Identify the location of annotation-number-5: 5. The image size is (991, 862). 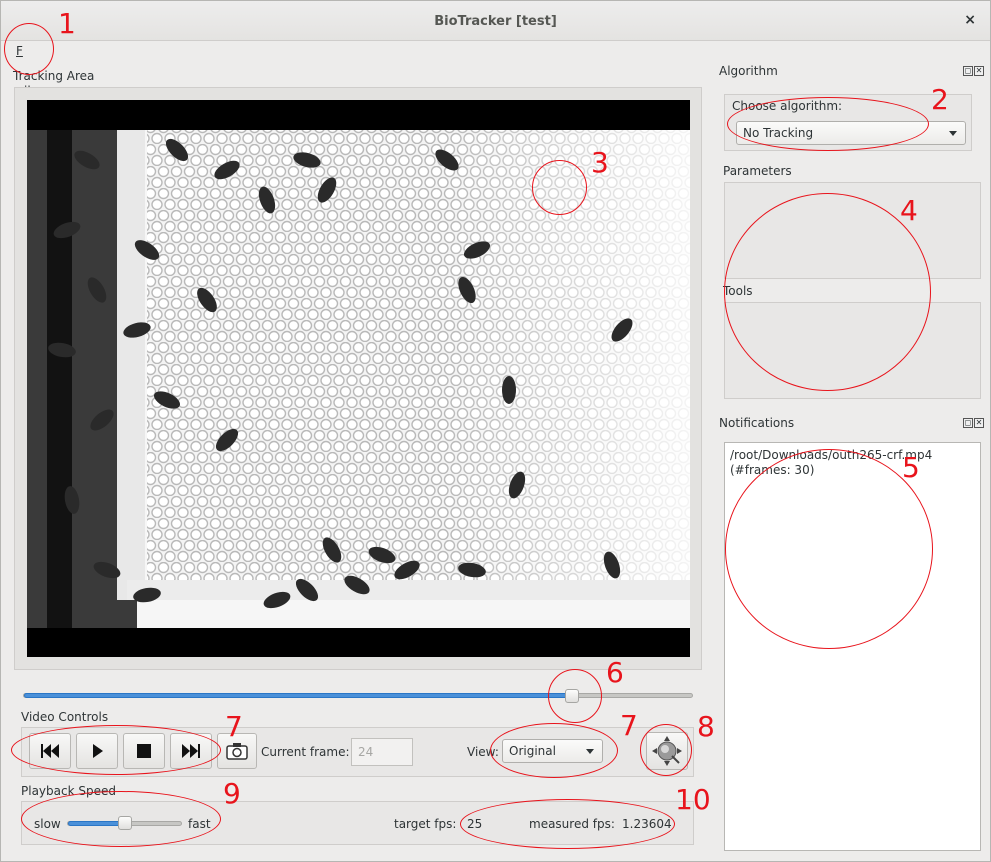
(911, 467).